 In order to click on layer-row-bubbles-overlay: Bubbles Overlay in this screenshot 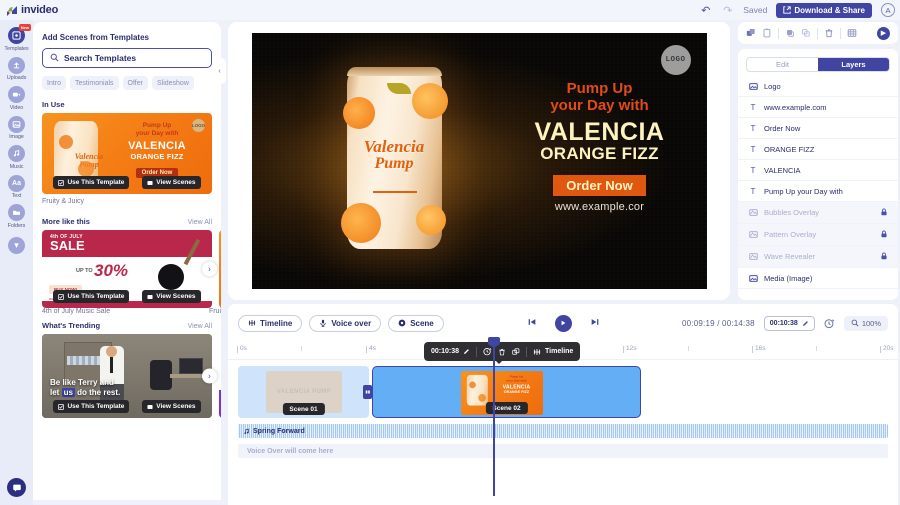, I will do `click(818, 213)`.